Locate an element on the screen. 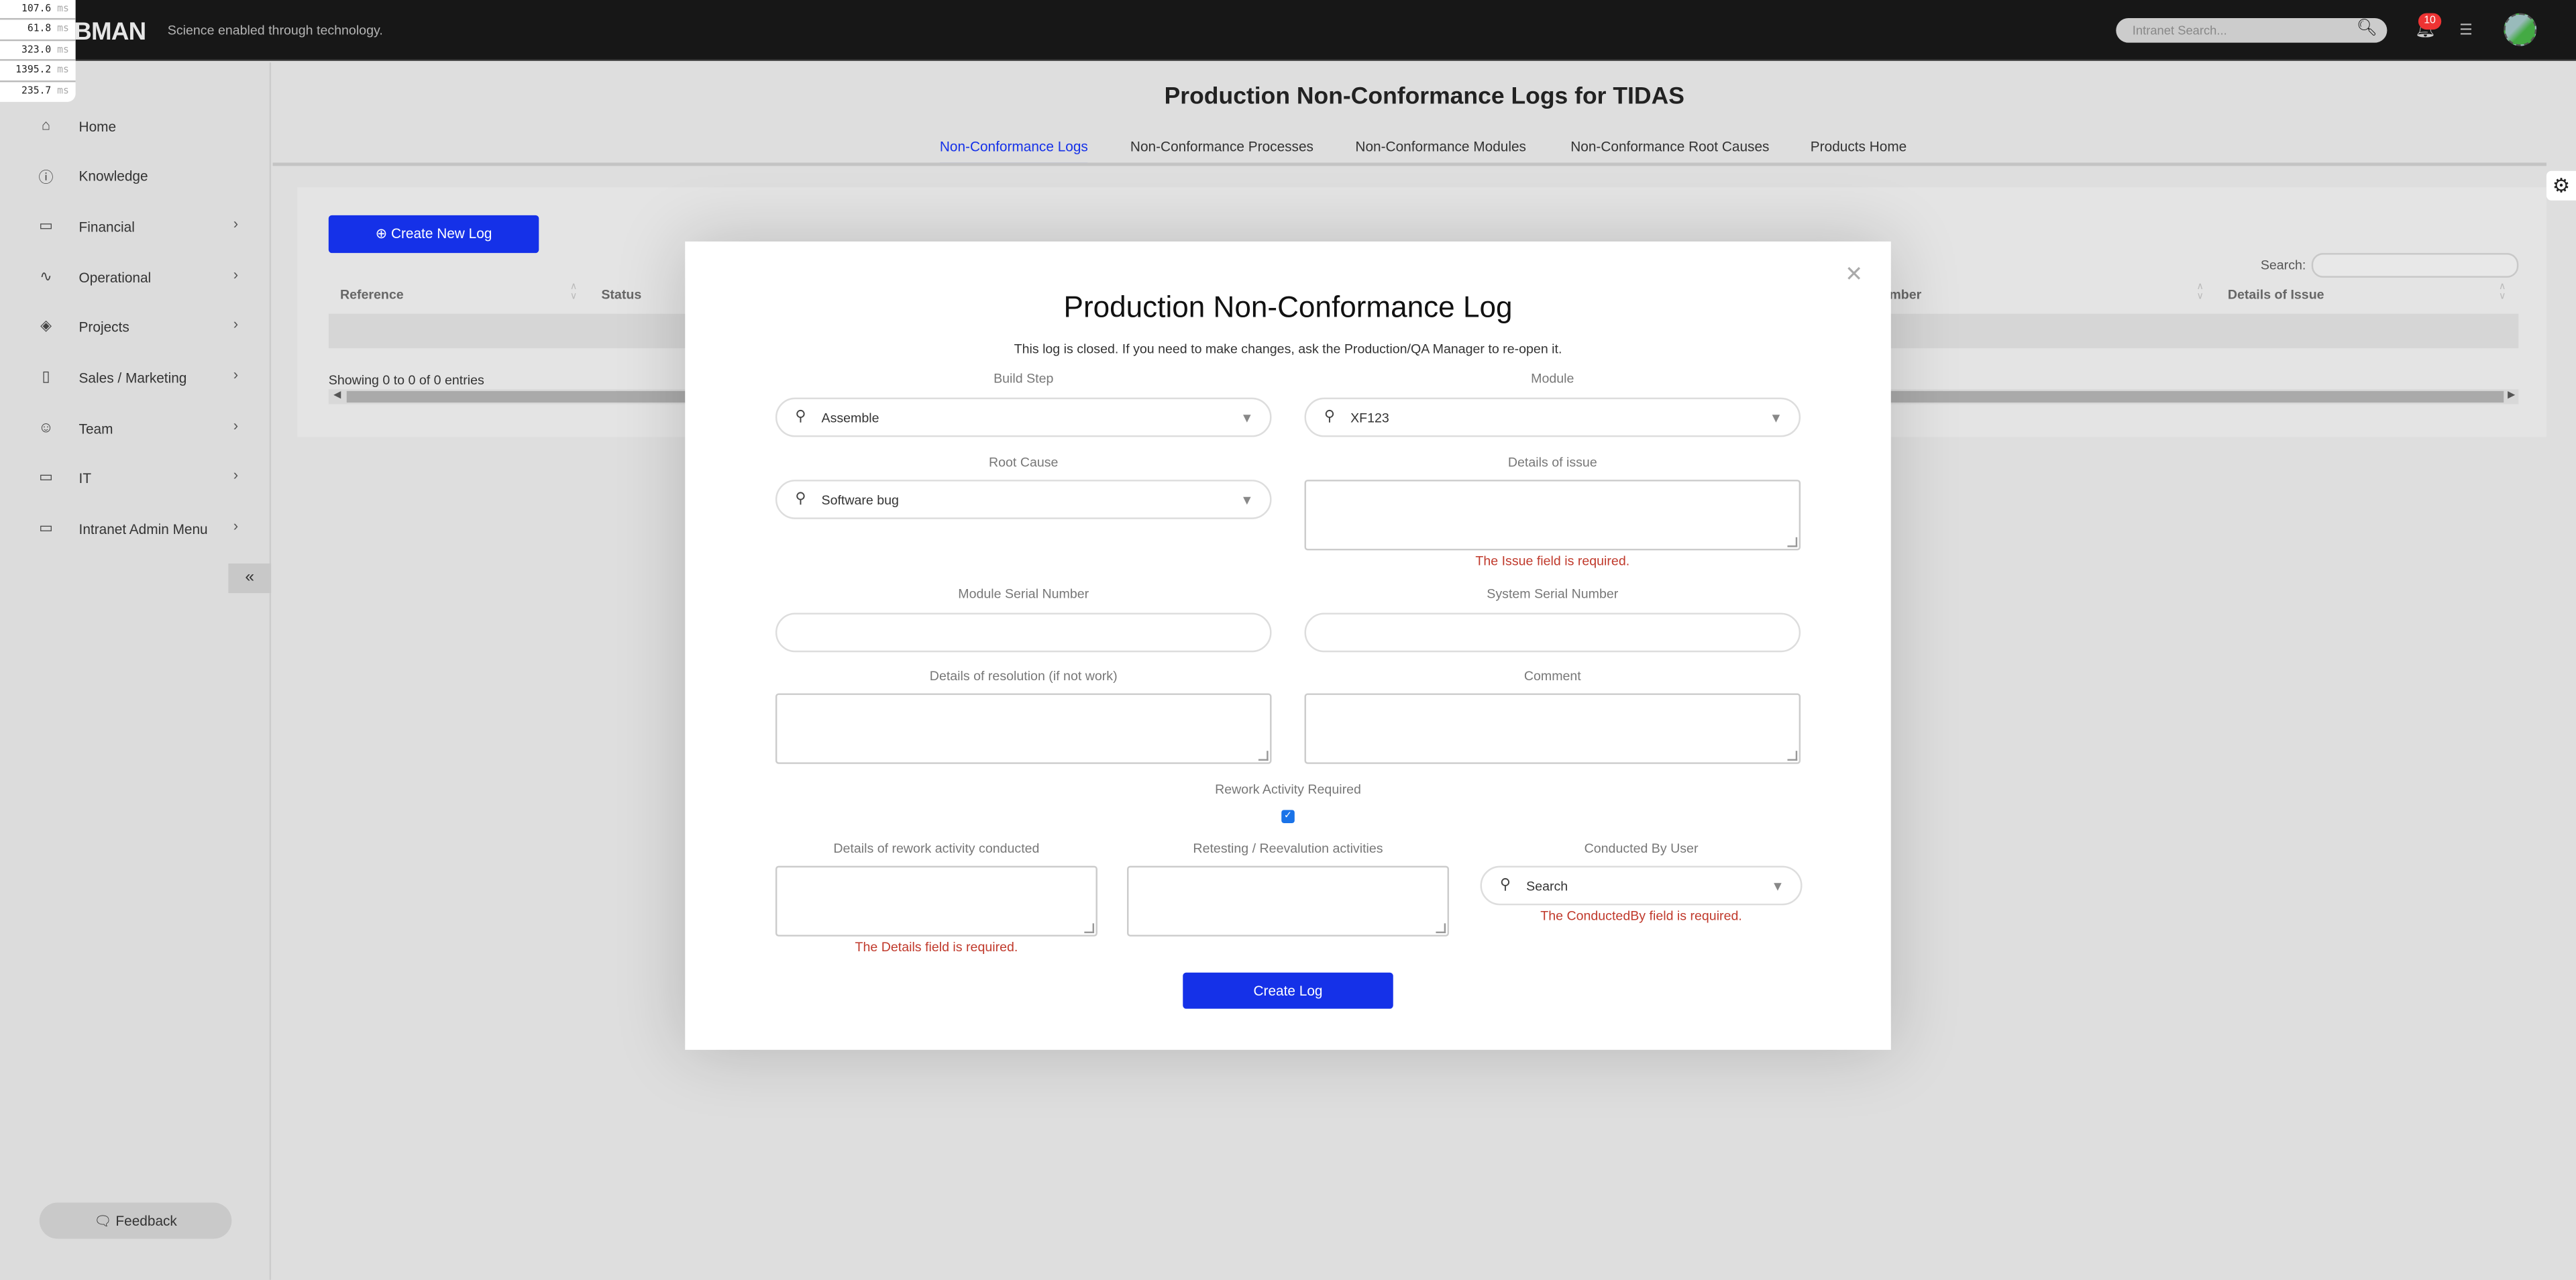 The image size is (2576, 1280). column-header-details-of-issue: Details of Issue is located at coordinates (2276, 295).